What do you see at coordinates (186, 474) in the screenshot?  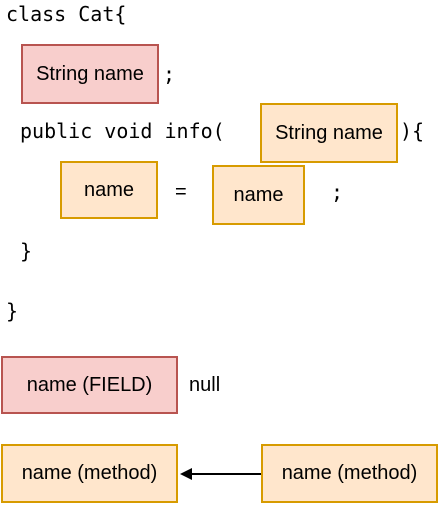 I see `arrow-head-icon` at bounding box center [186, 474].